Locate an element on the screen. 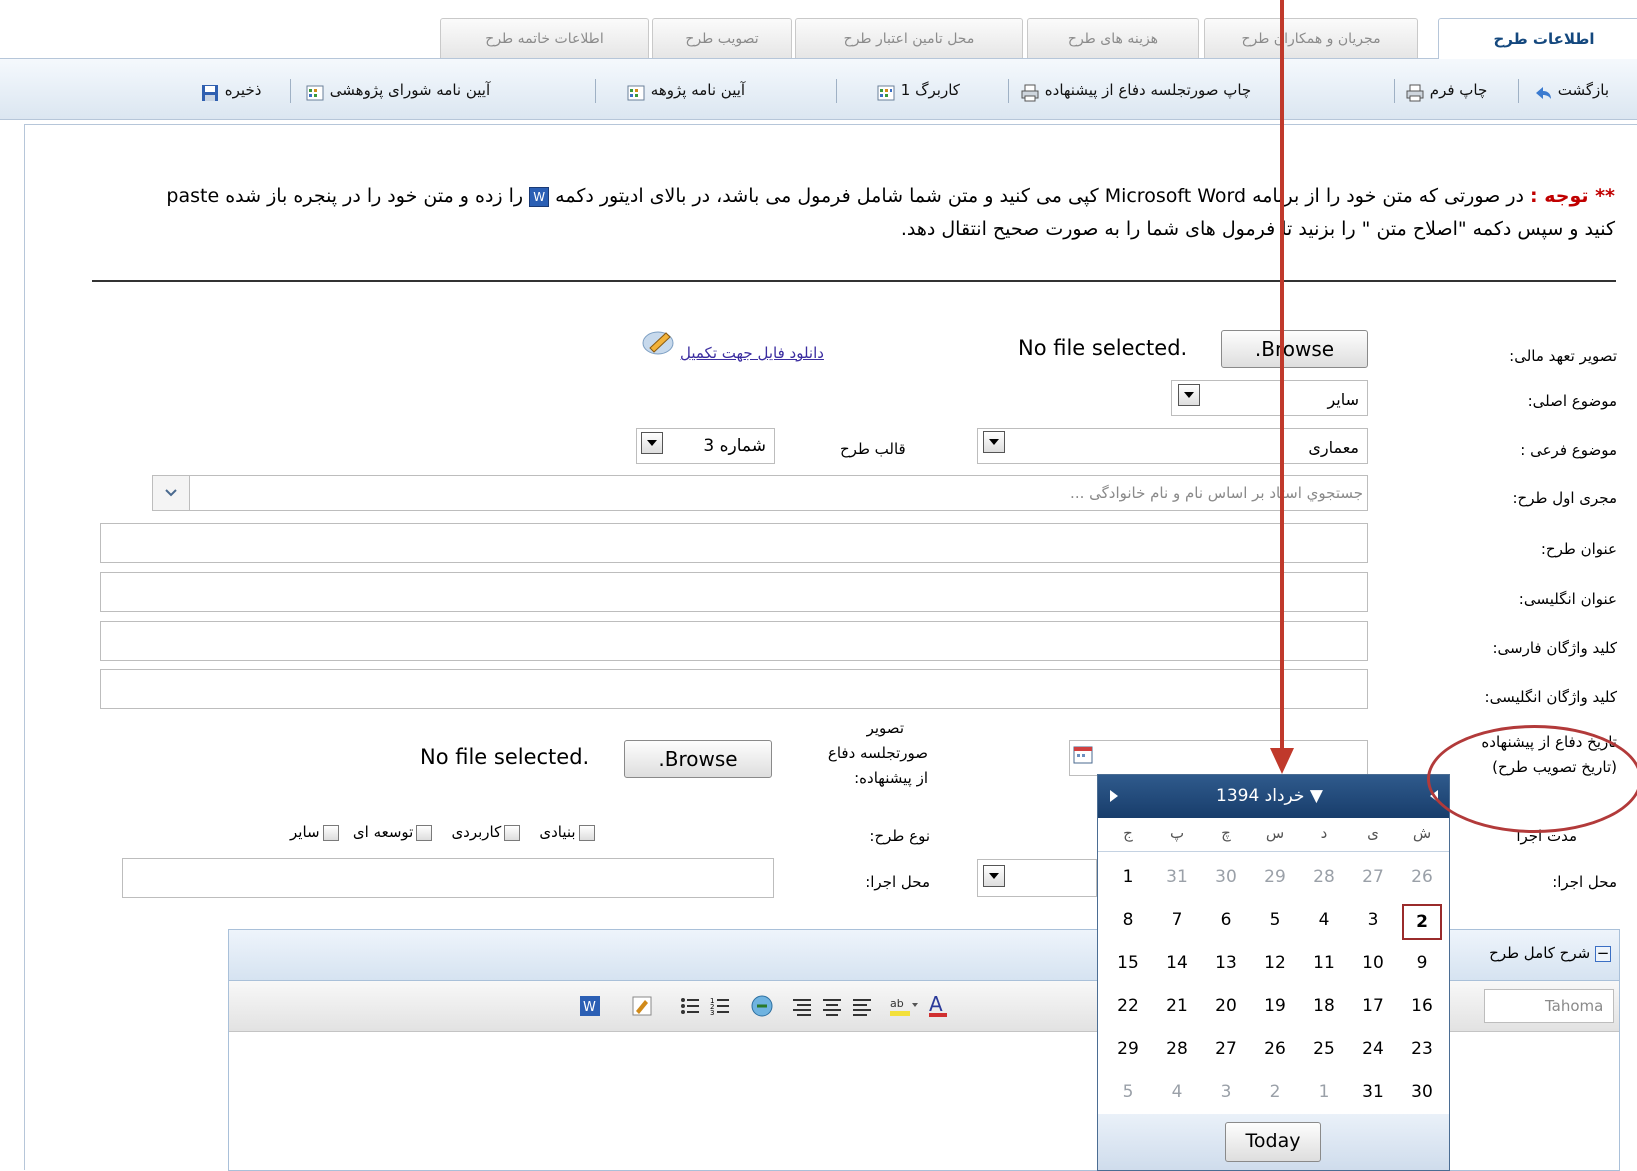 The width and height of the screenshot is (1637, 1171). month-title: ▼ خرداد 1394 is located at coordinates (1269, 796).